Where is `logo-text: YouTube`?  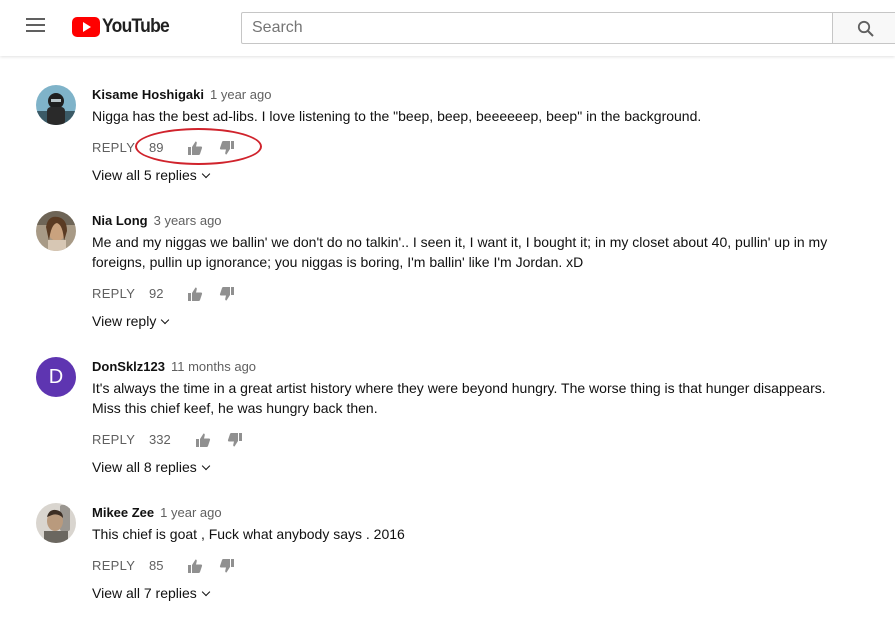 logo-text: YouTube is located at coordinates (136, 26).